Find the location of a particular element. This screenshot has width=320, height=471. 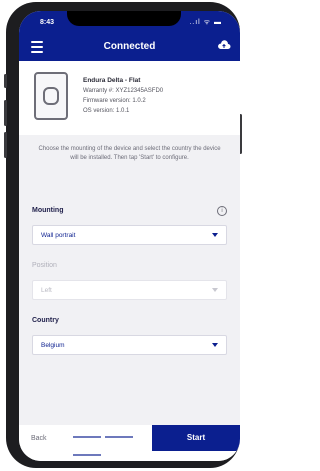

volume-down-button is located at coordinates (5, 145).